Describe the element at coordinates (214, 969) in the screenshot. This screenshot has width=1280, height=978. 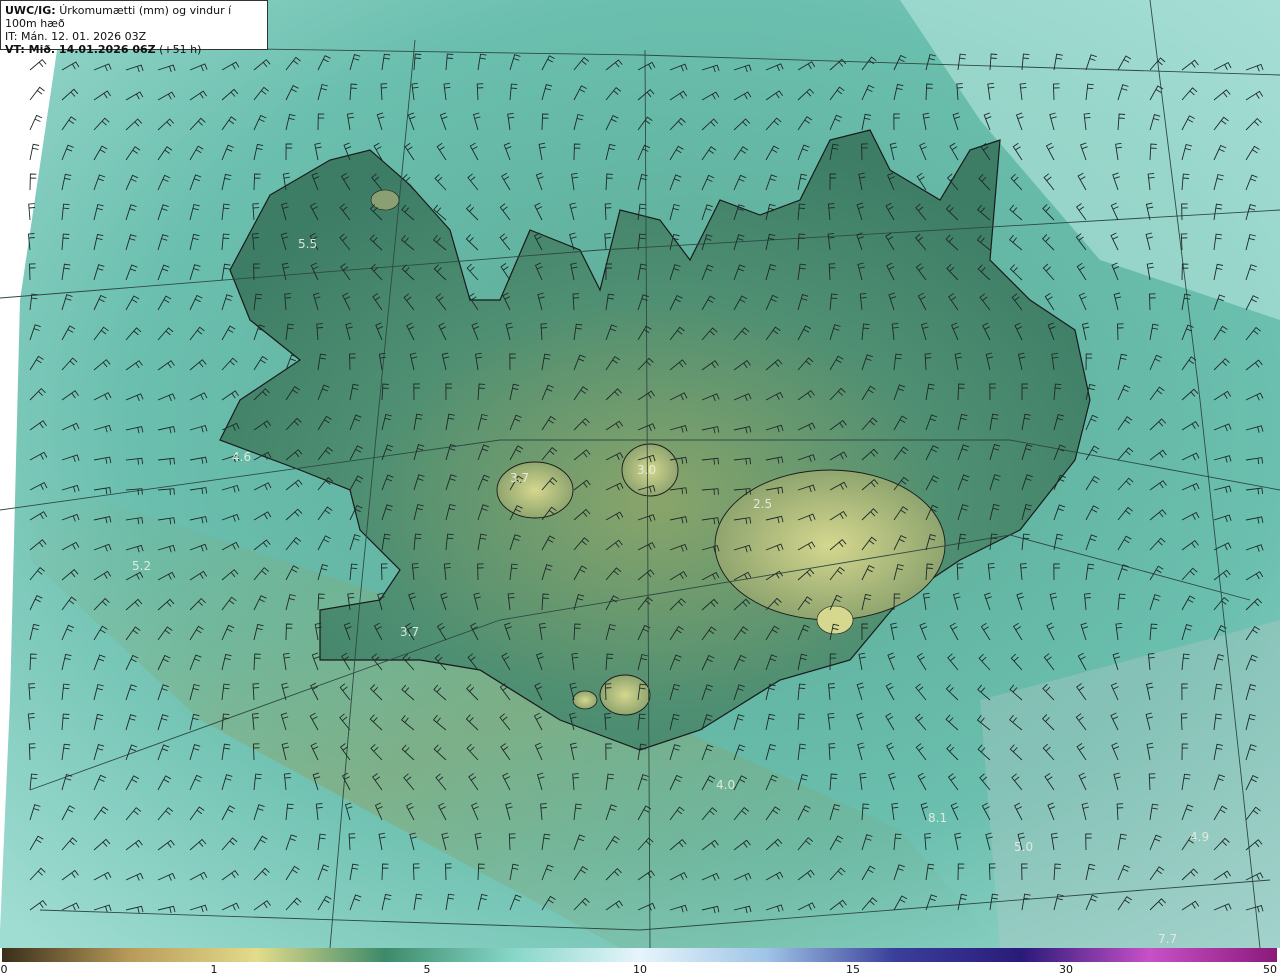
I see `legend-tick: 1` at that location.